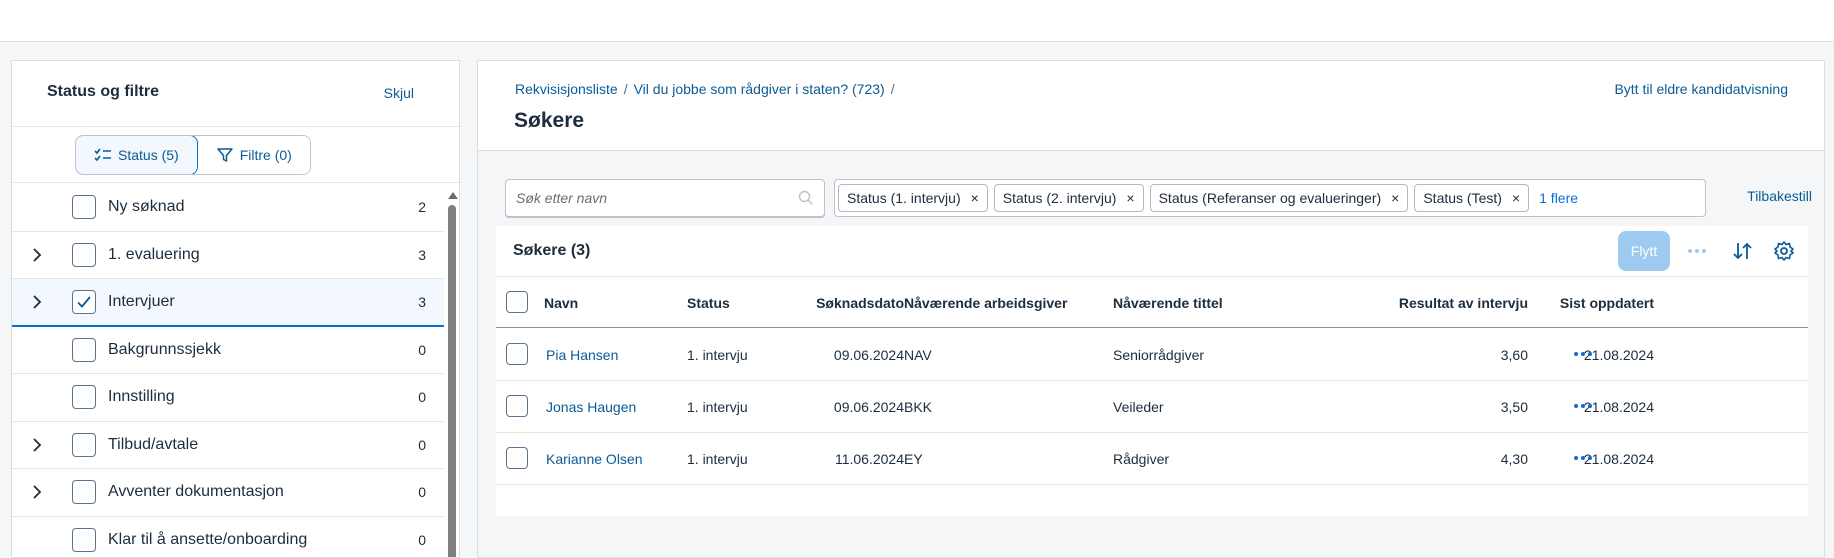 The image size is (1834, 558). What do you see at coordinates (552, 250) in the screenshot?
I see `table-title: Søkere (3)` at bounding box center [552, 250].